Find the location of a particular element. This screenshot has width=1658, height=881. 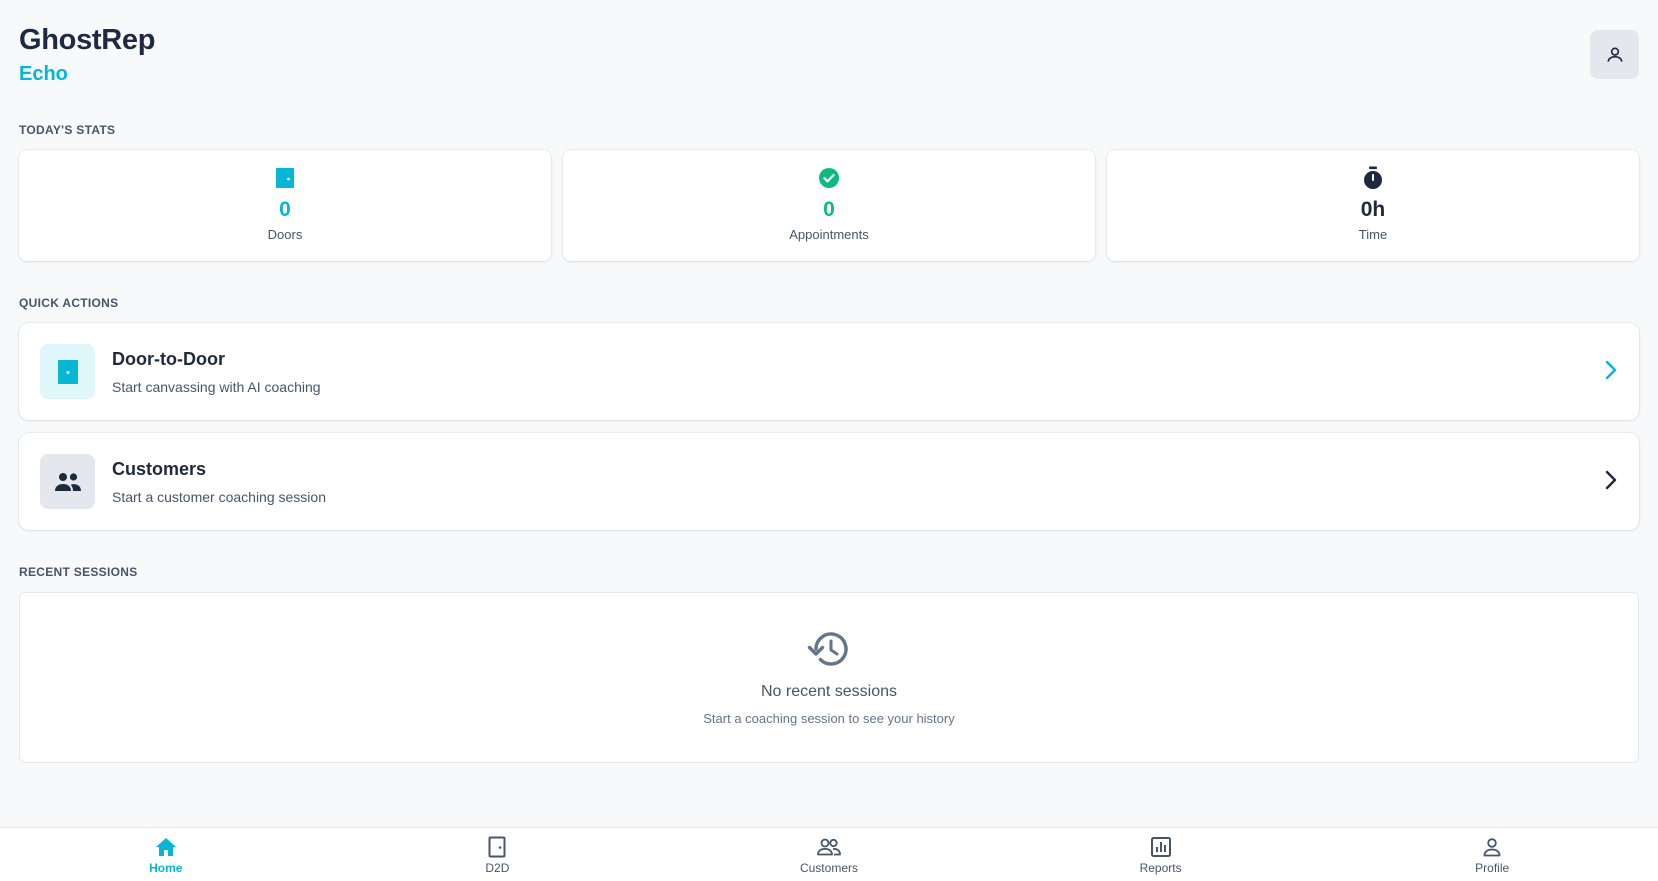

action-description: Start canvassing with AI coaching is located at coordinates (216, 386).